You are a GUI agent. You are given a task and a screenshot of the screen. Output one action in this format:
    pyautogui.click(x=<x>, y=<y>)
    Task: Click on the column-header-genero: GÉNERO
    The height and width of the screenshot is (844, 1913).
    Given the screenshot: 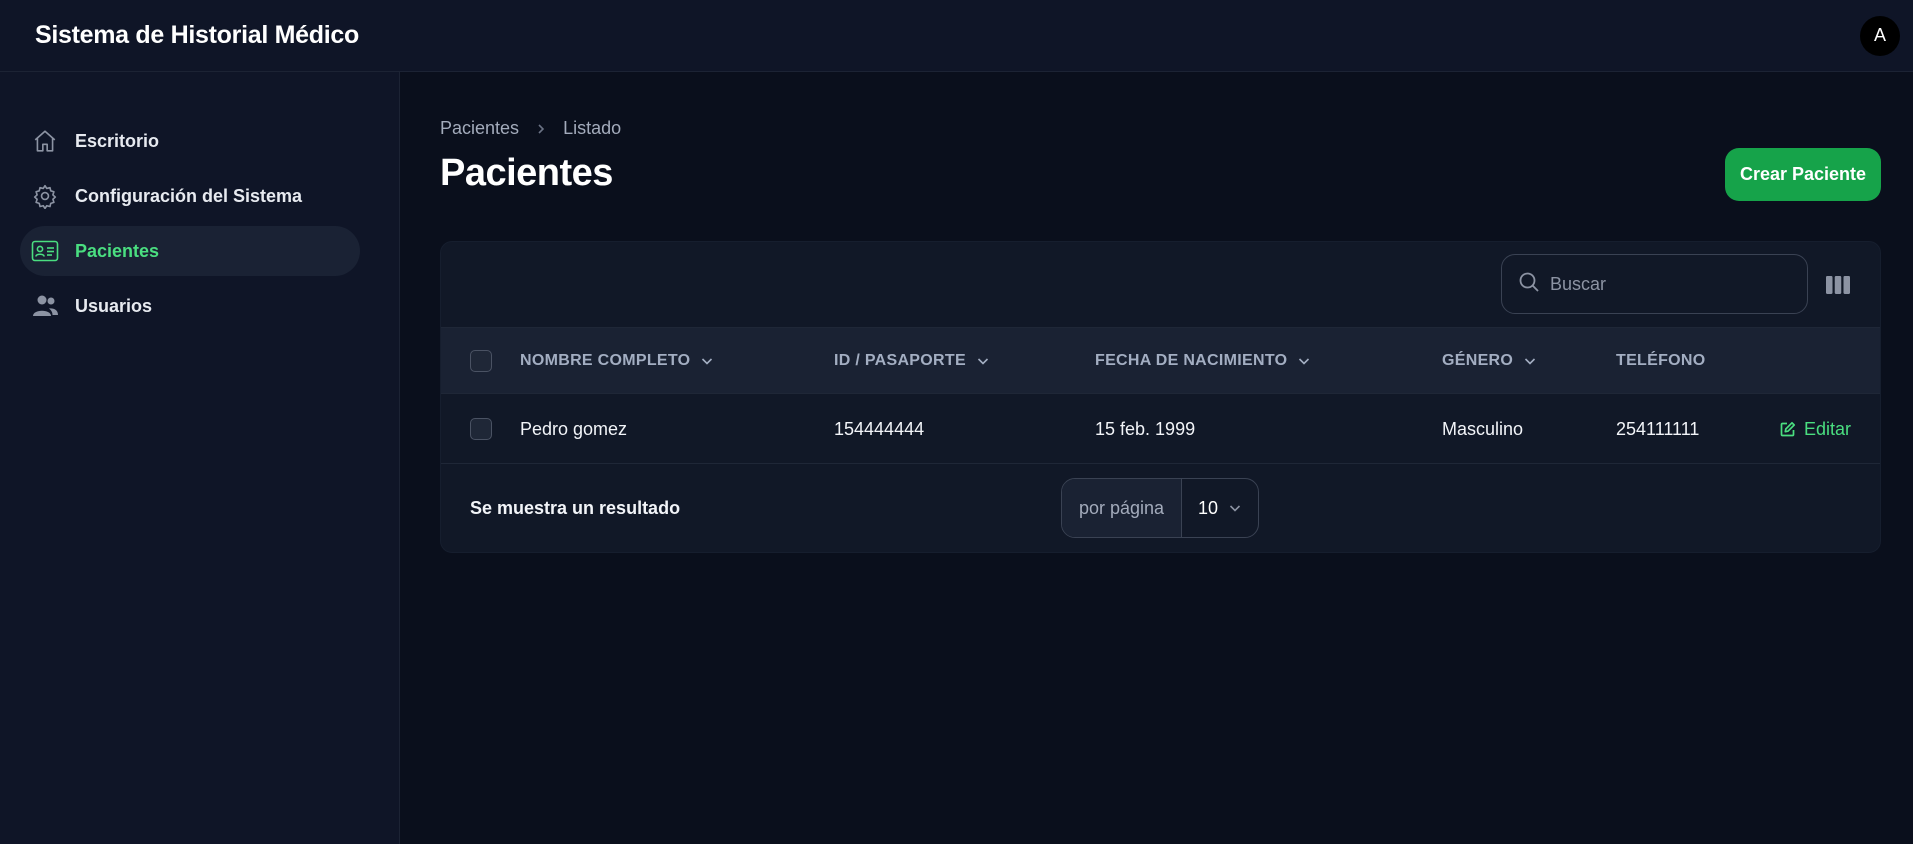 What is the action you would take?
    pyautogui.click(x=1489, y=361)
    